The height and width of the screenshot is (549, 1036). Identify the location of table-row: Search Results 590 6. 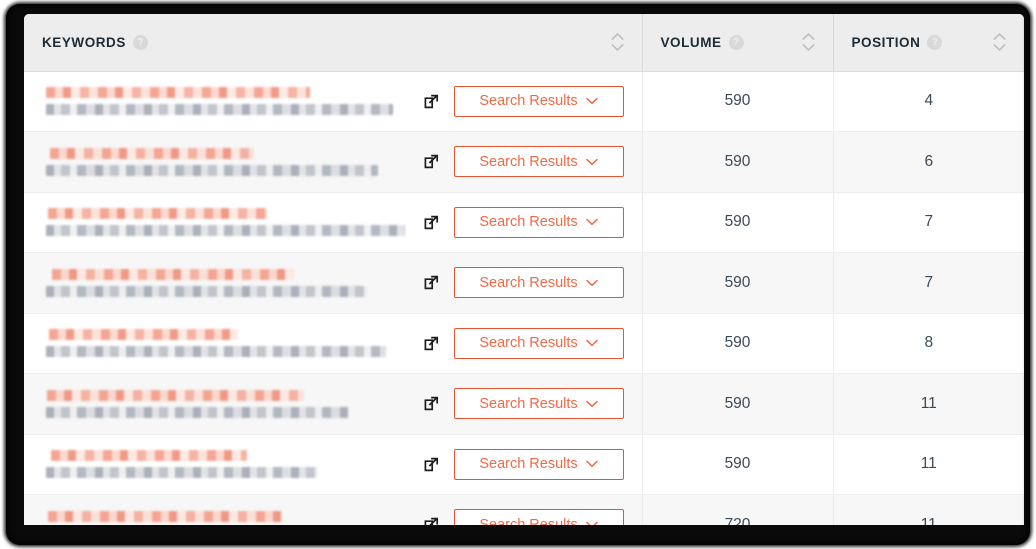
(524, 162).